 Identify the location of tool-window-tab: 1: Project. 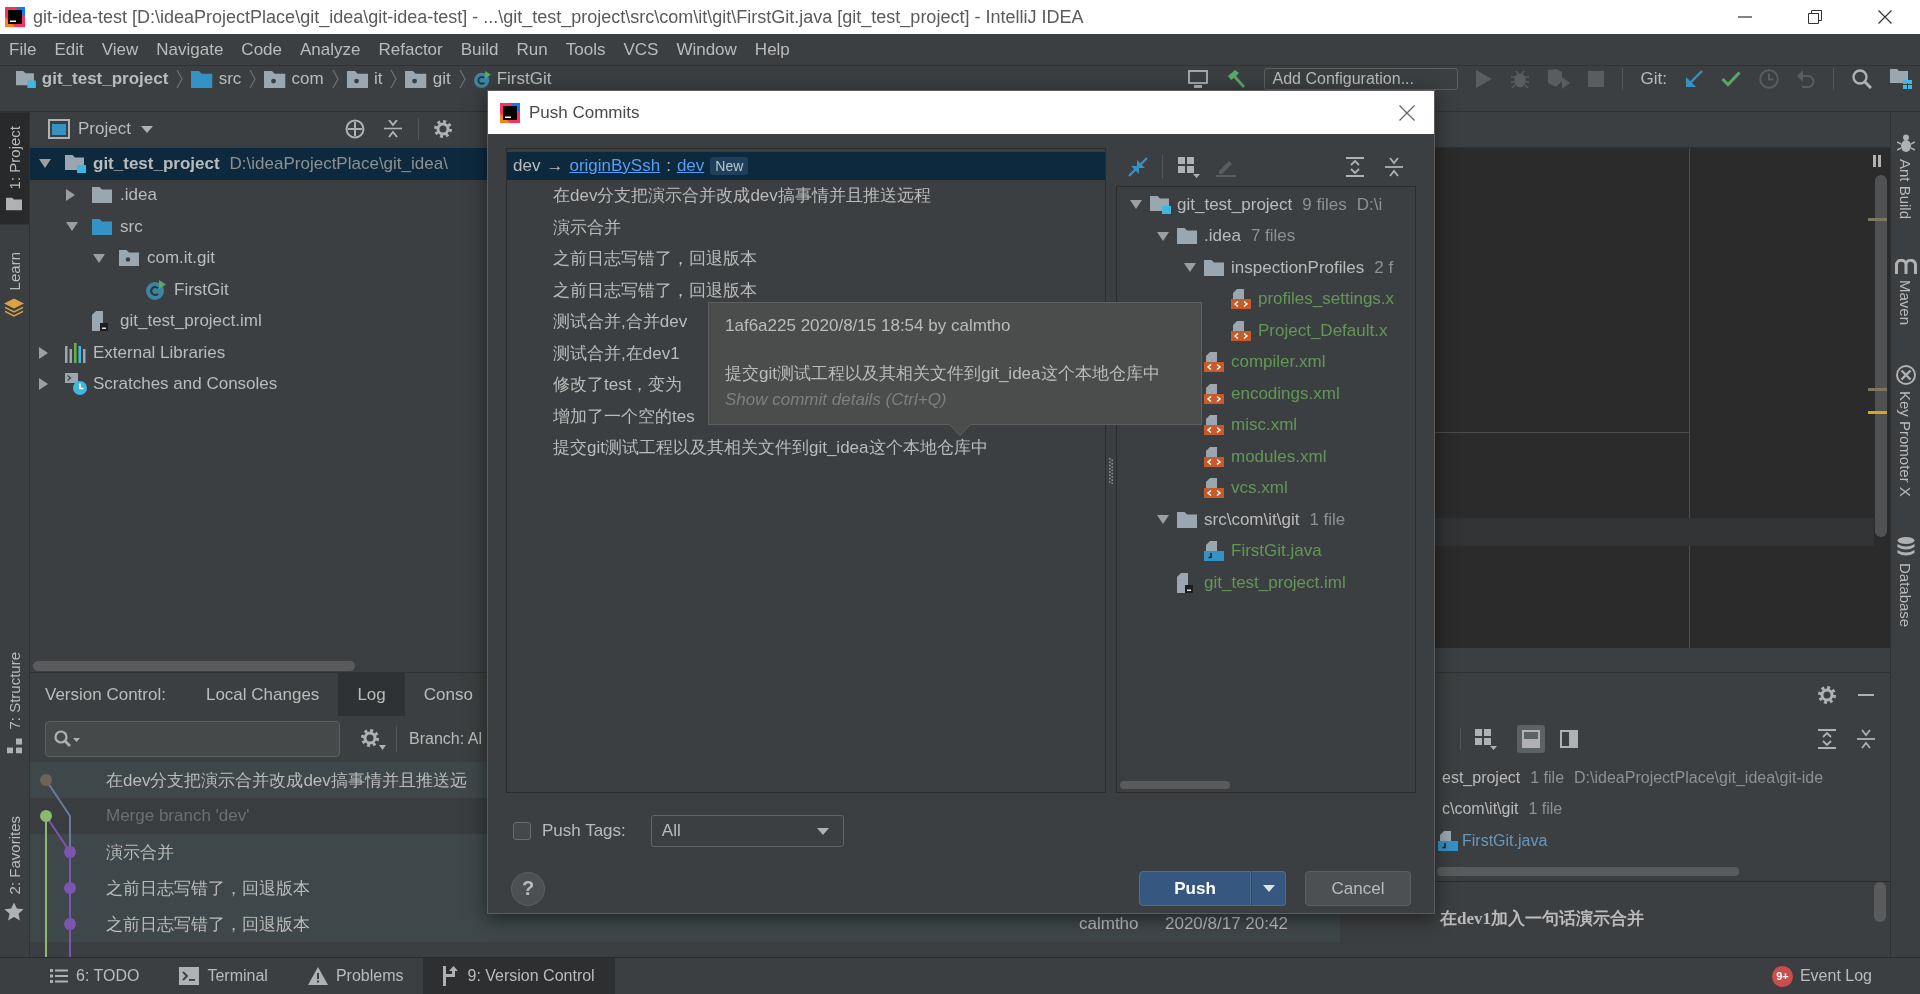
(14, 168).